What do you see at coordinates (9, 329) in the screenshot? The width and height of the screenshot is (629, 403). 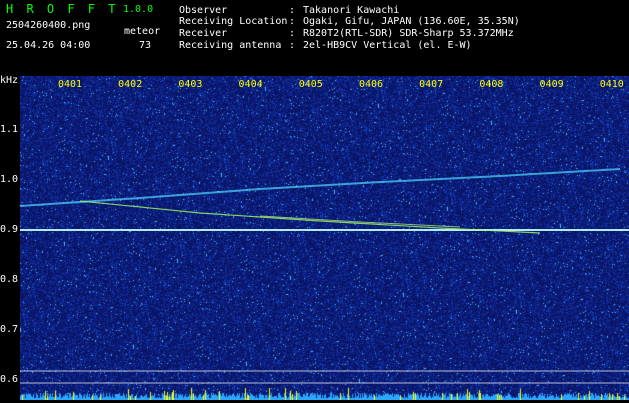 I see `freq-tick-label: 0.7` at bounding box center [9, 329].